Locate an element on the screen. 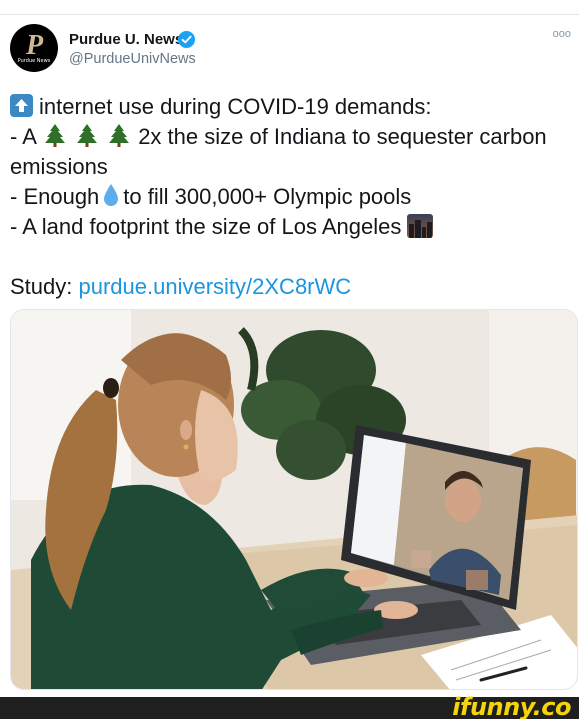  verified-badge-icon is located at coordinates (186, 39).